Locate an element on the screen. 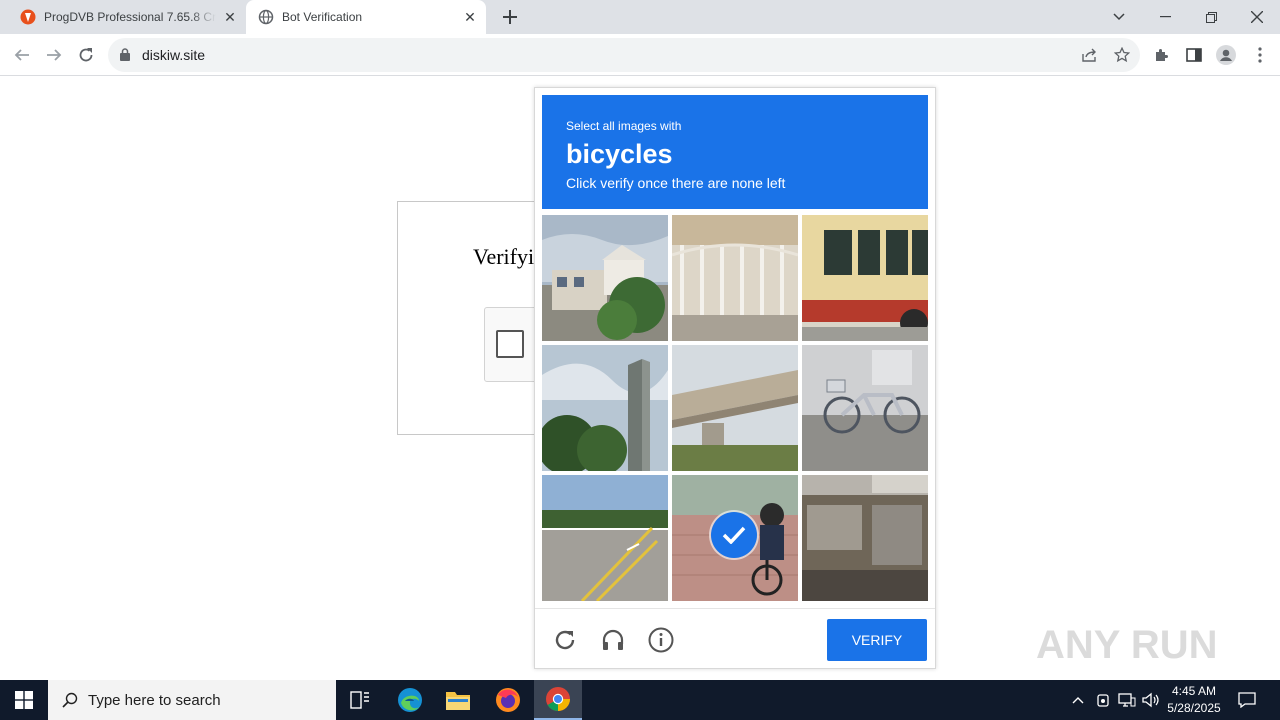 The height and width of the screenshot is (720, 1280). star-icon is located at coordinates (1122, 55).